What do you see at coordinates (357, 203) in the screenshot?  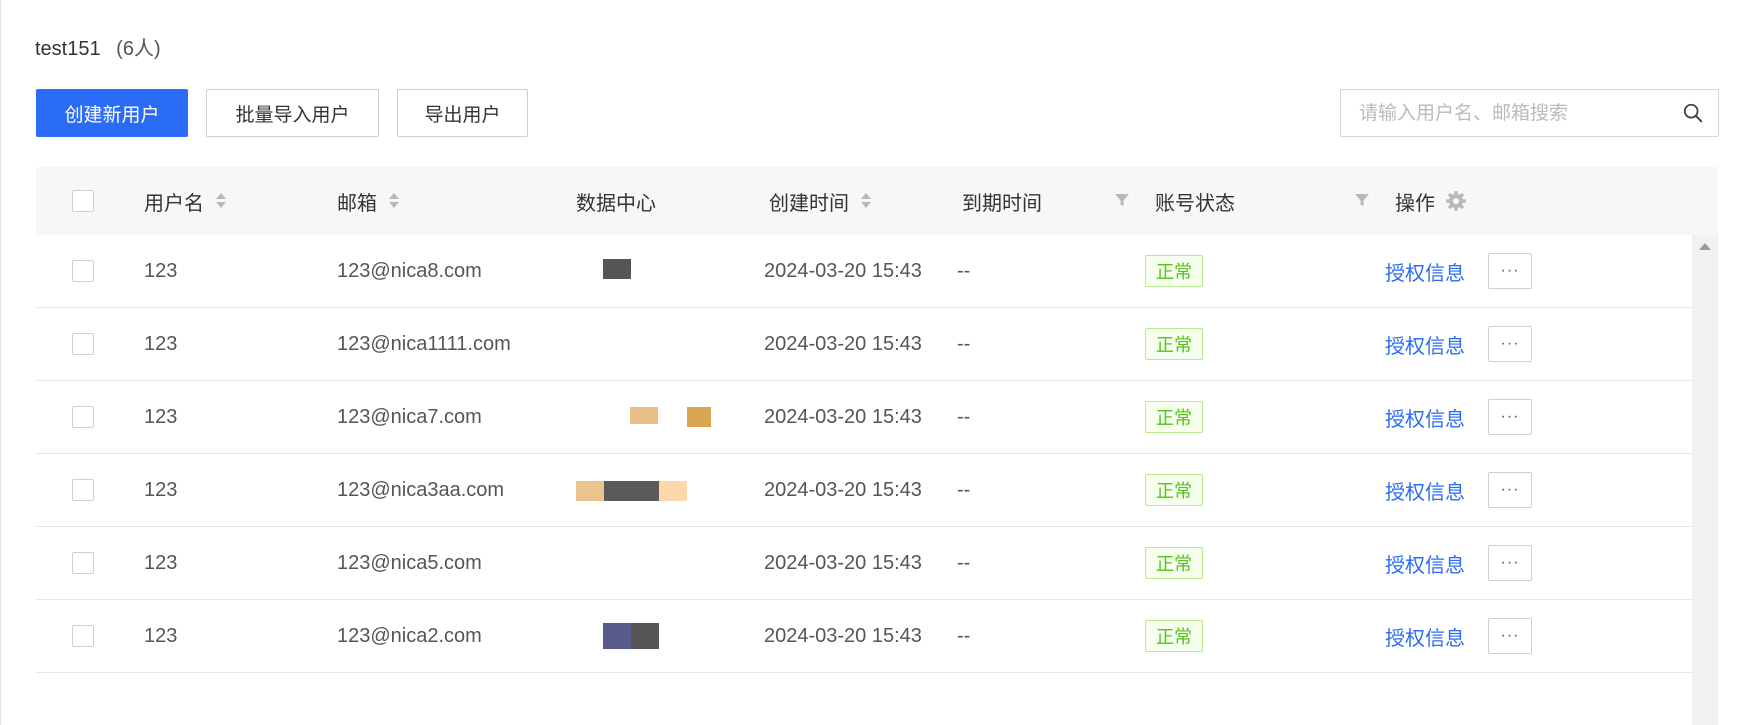 I see `column-email-label: 邮箱` at bounding box center [357, 203].